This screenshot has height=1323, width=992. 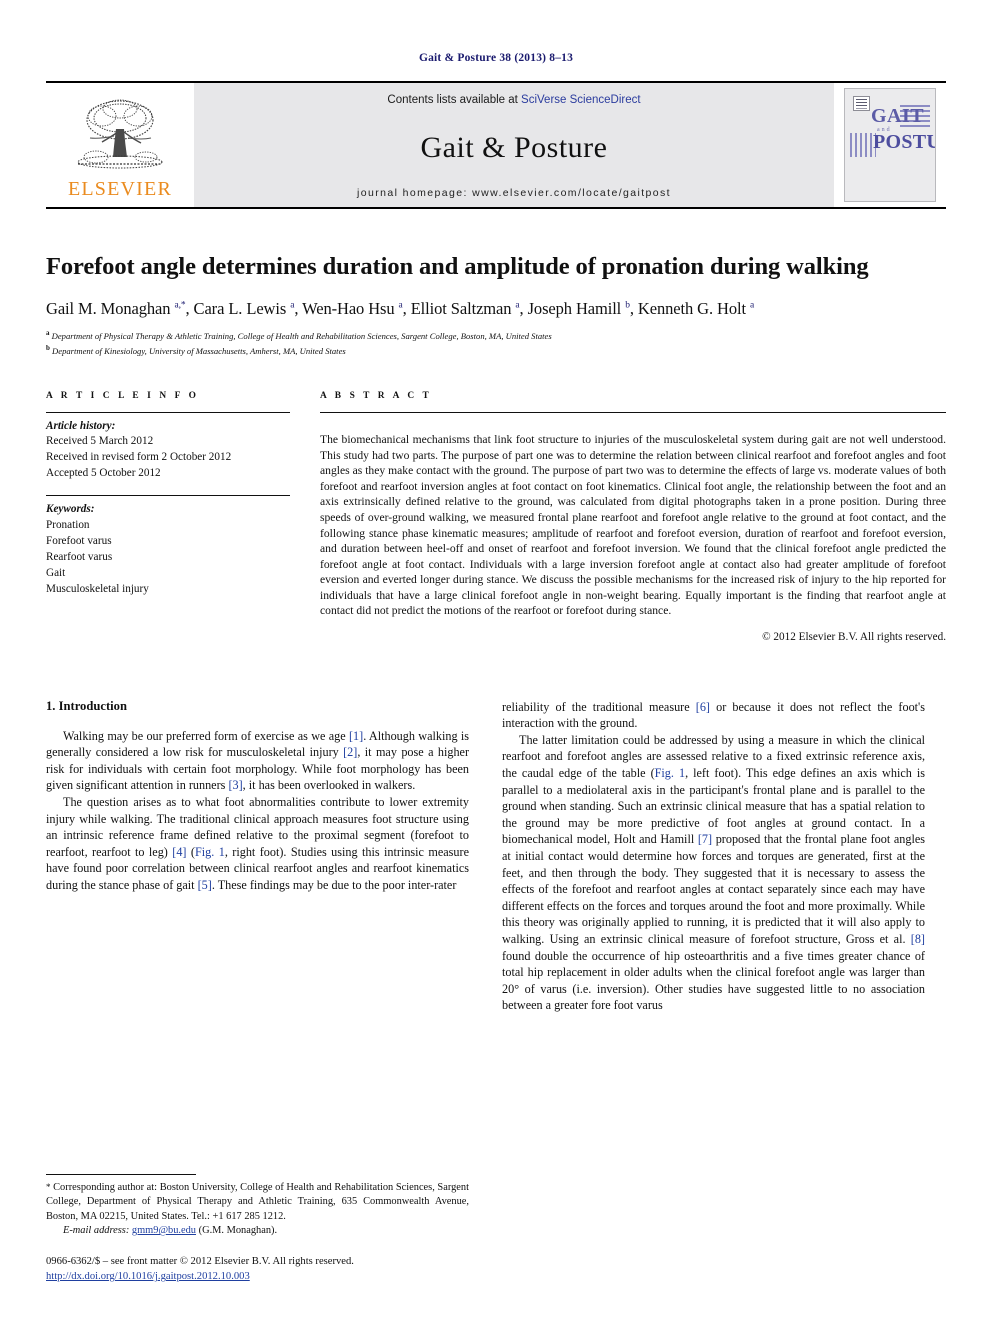 I want to click on cover-title-posture: POSTURE, so click(x=904, y=142).